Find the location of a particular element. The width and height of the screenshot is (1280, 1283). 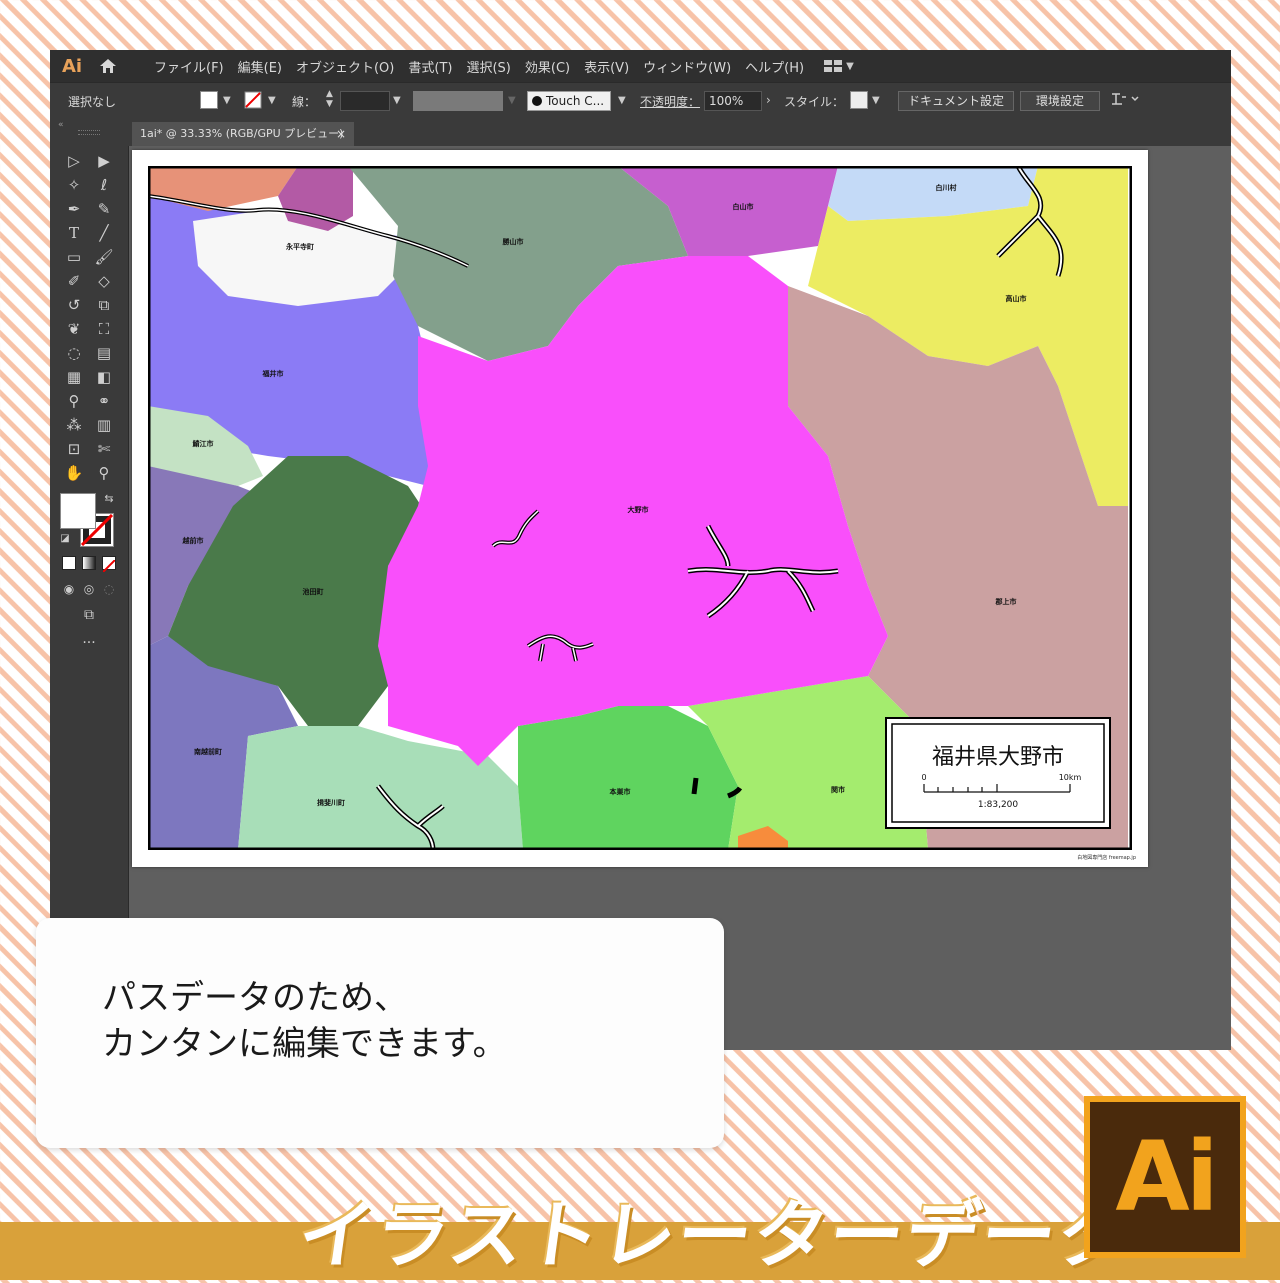

opacity-input: 100% is located at coordinates (733, 101).